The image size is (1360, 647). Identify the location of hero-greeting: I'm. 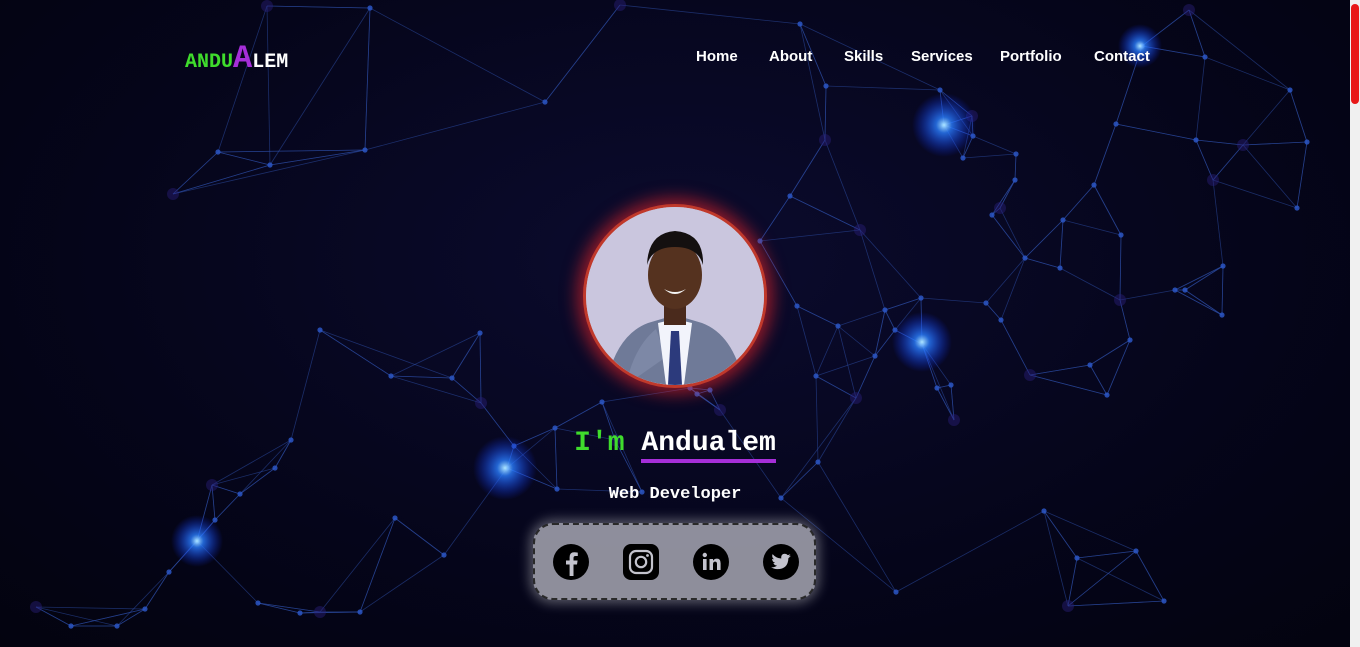
(599, 443).